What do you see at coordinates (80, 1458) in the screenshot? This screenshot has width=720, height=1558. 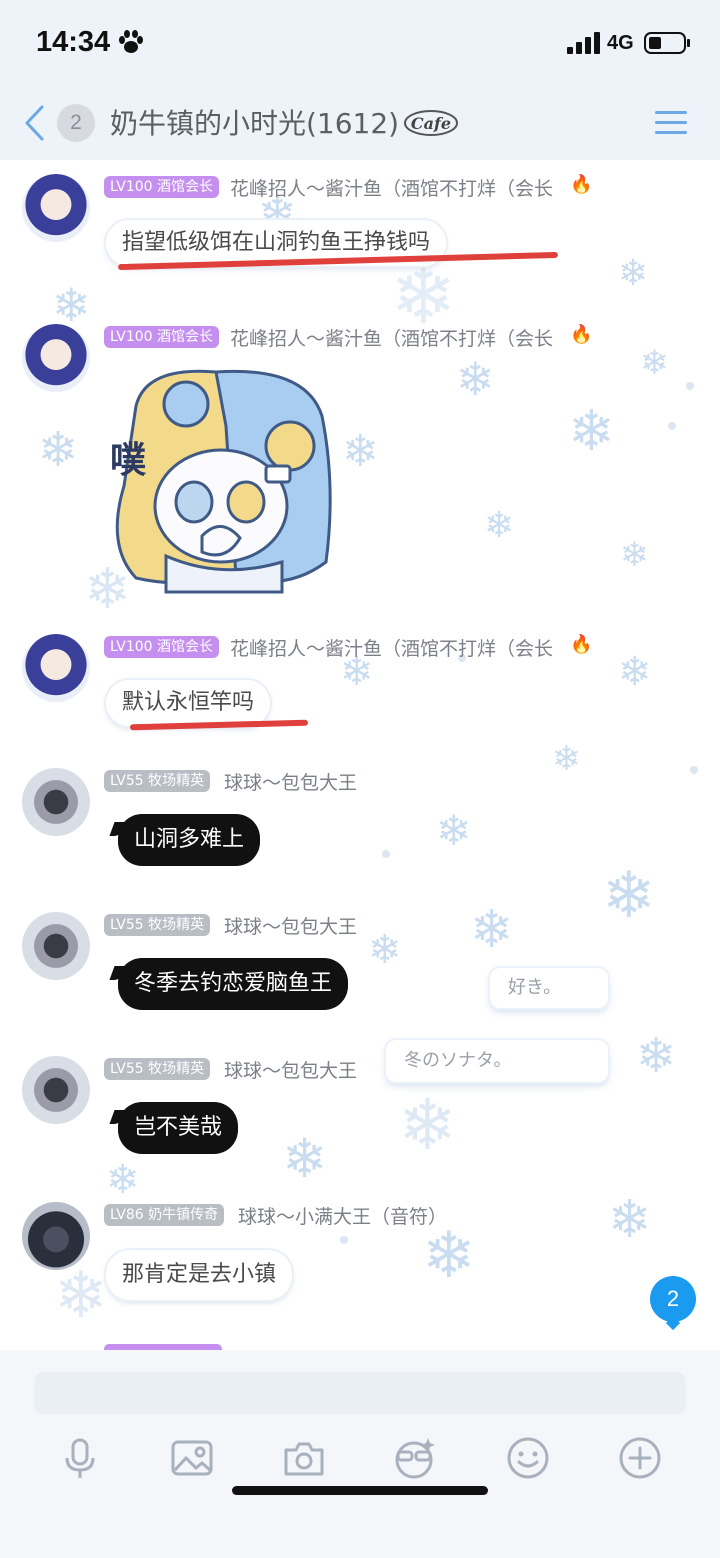 I see `microphone-icon` at bounding box center [80, 1458].